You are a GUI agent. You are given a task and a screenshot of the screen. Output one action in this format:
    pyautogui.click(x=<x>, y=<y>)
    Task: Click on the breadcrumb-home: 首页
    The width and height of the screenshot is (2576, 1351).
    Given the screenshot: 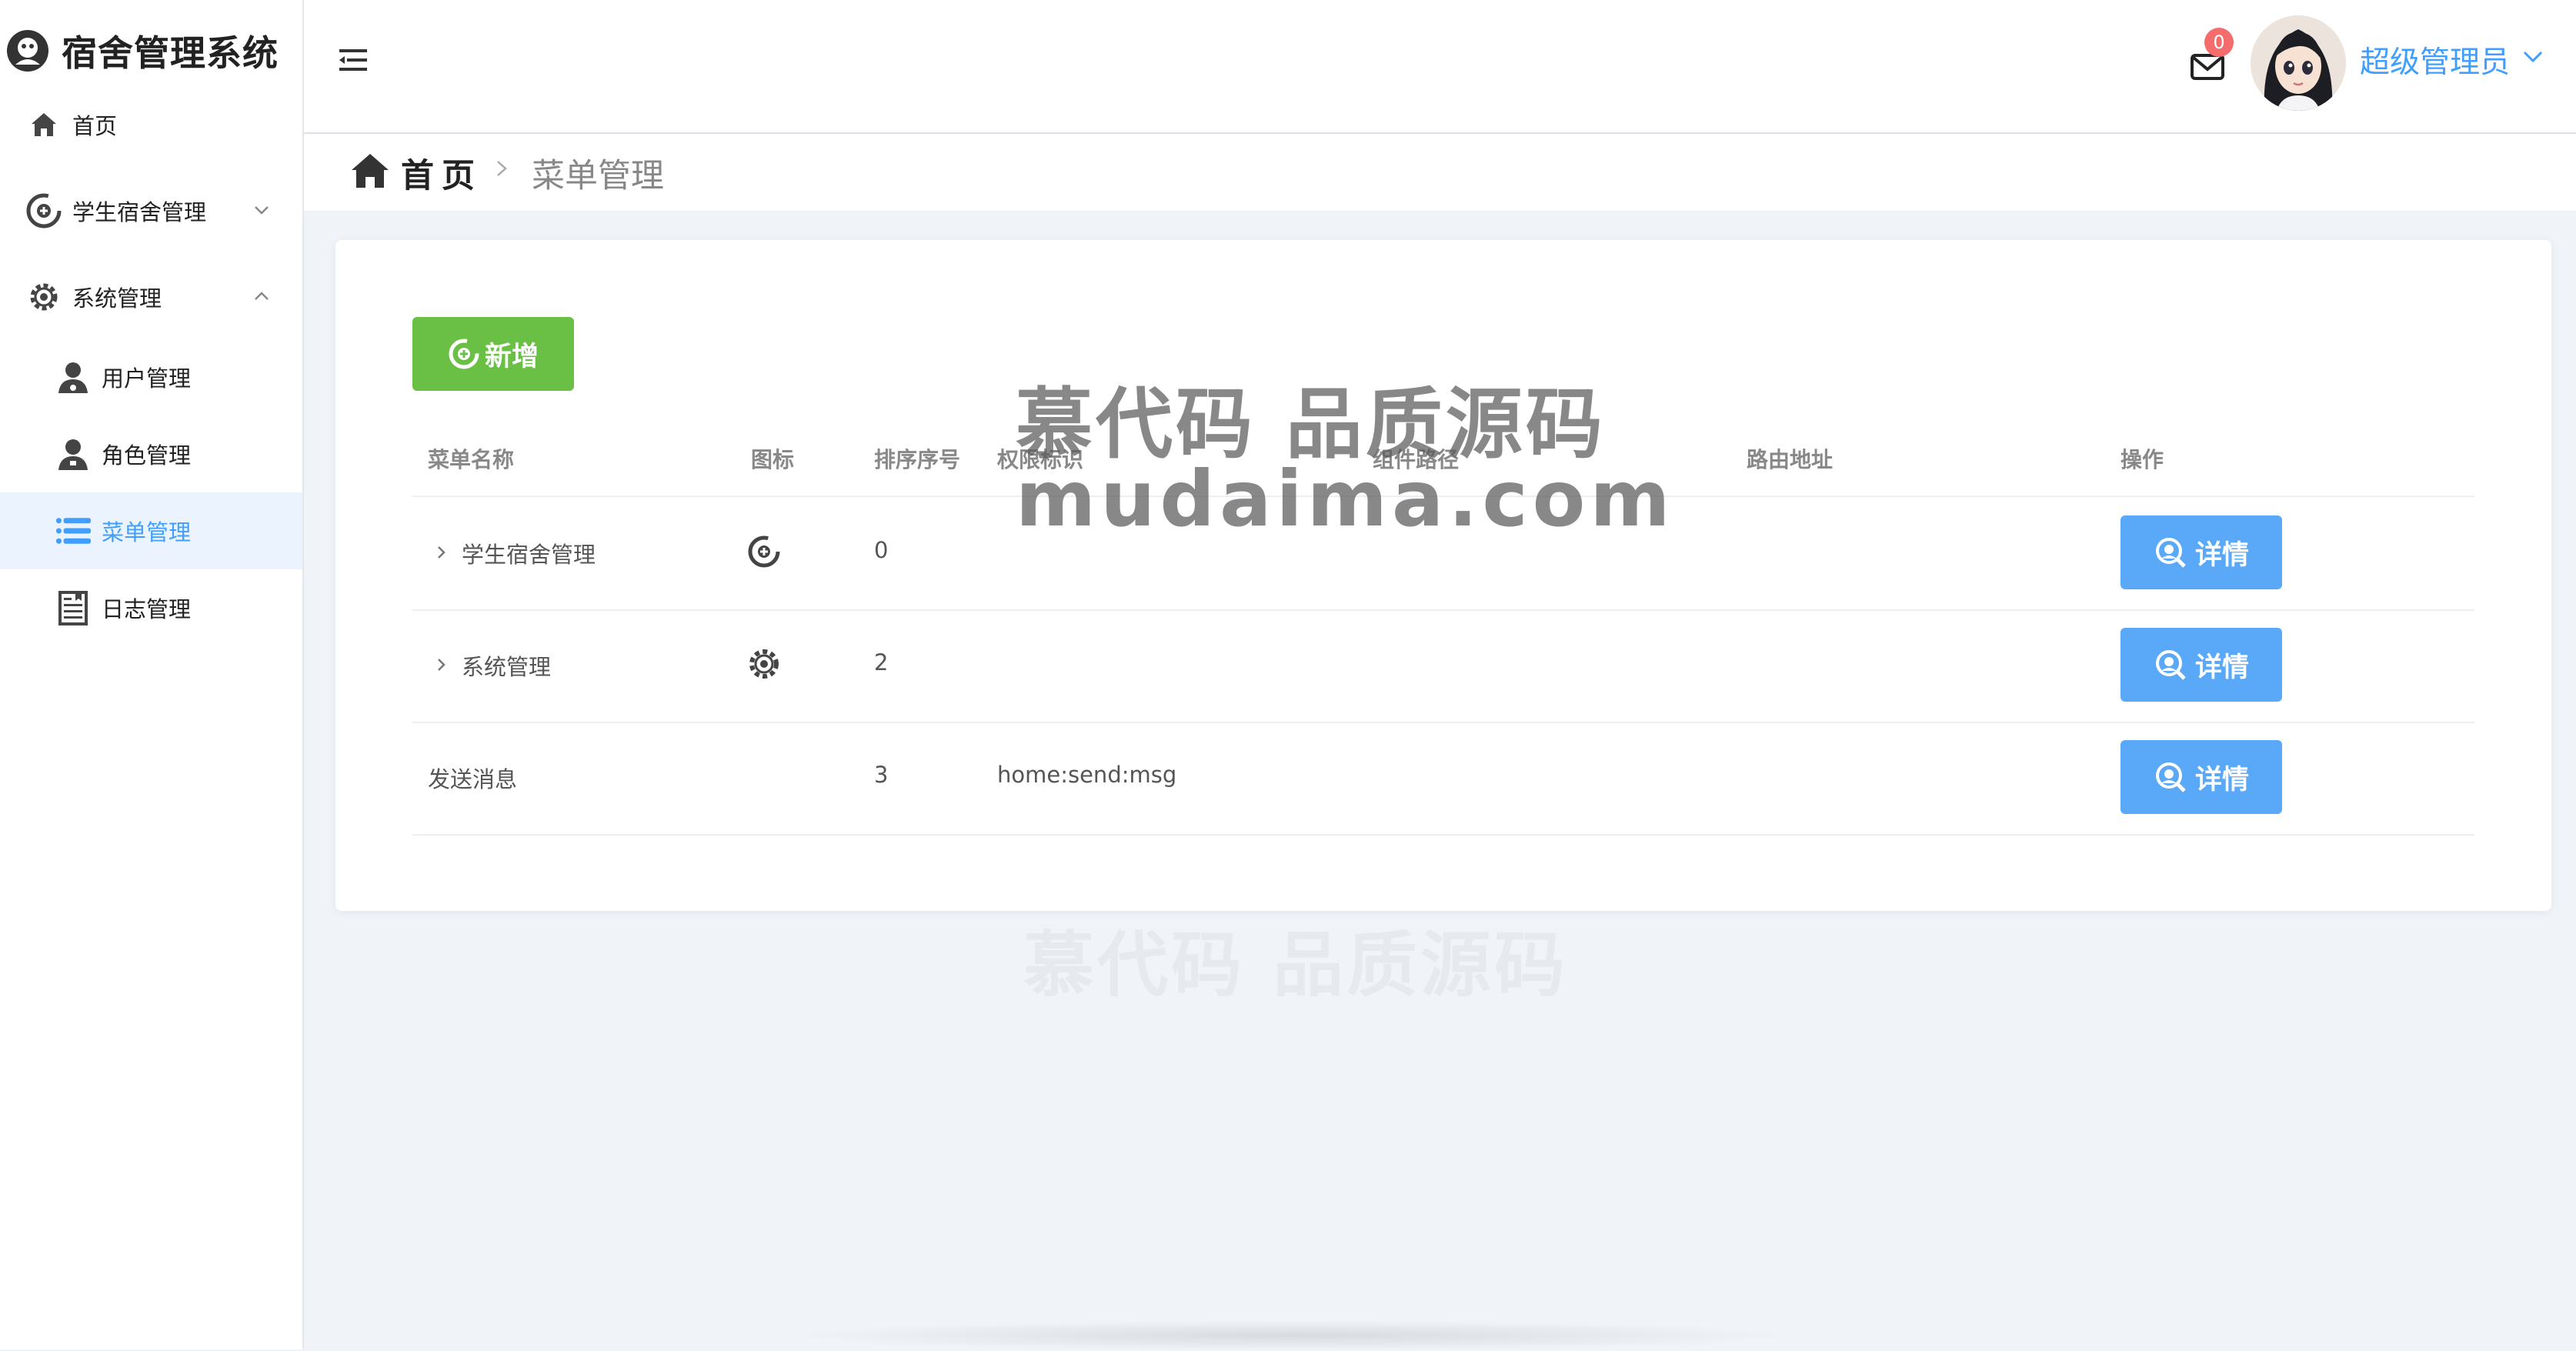 What is the action you would take?
    pyautogui.click(x=442, y=173)
    